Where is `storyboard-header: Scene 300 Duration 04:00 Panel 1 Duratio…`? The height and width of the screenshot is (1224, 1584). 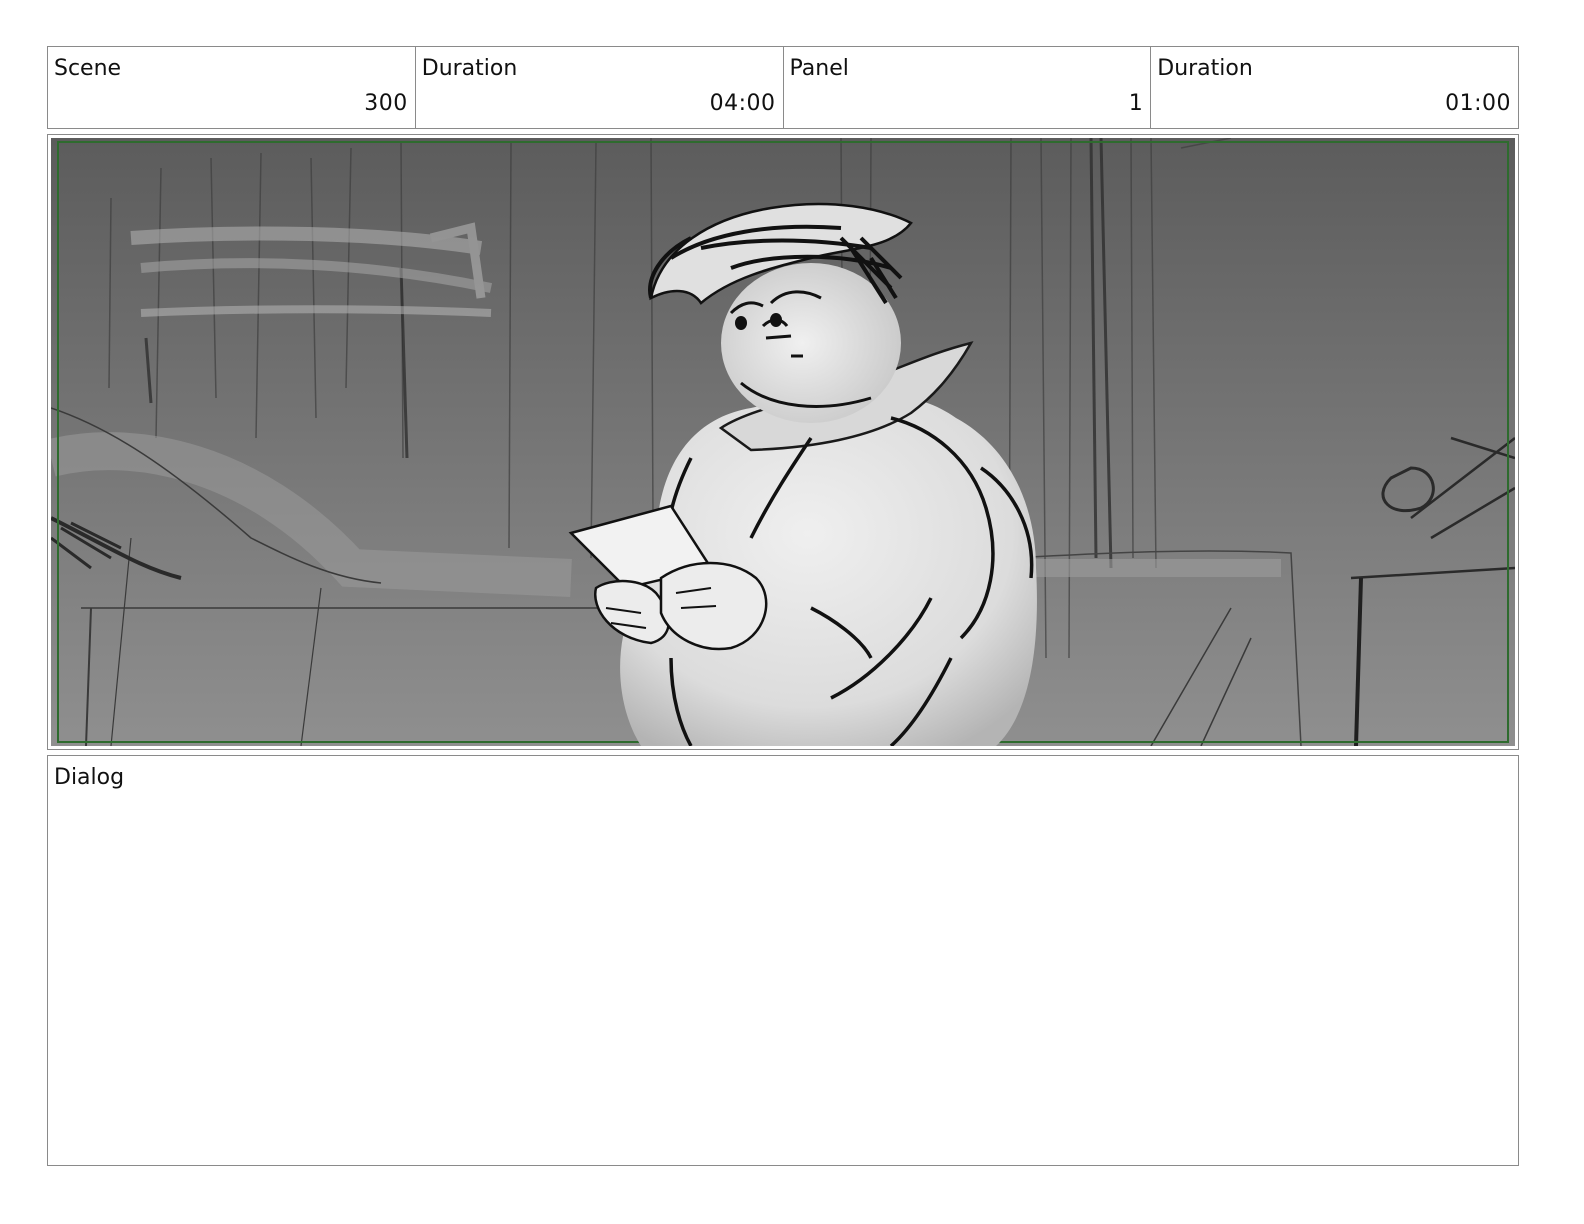 storyboard-header: Scene 300 Duration 04:00 Panel 1 Duratio… is located at coordinates (783, 87).